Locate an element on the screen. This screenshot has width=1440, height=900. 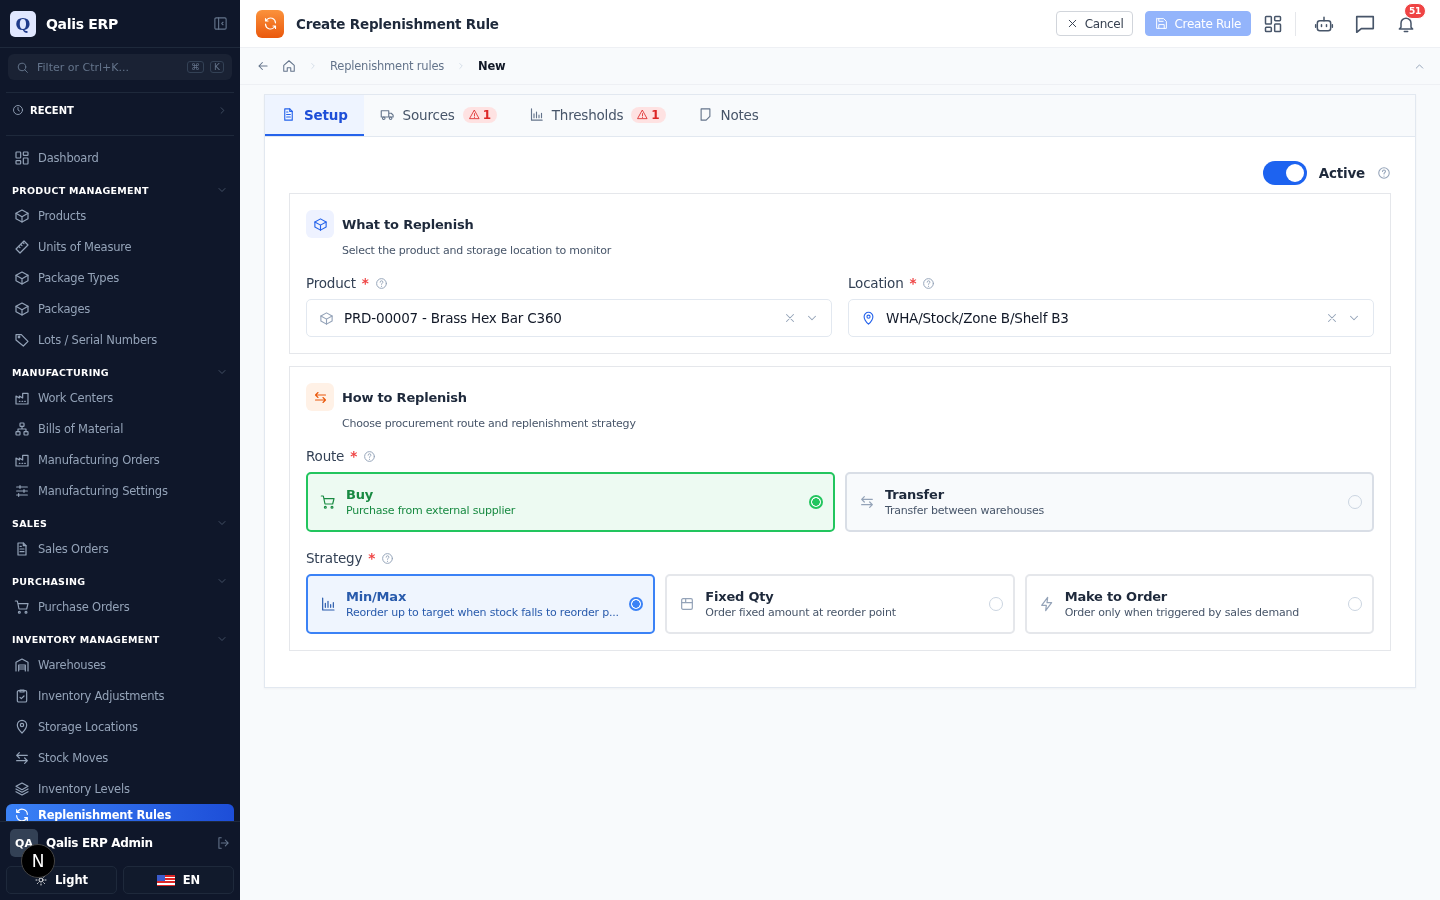
cancel-button: Cancel is located at coordinates (1094, 23).